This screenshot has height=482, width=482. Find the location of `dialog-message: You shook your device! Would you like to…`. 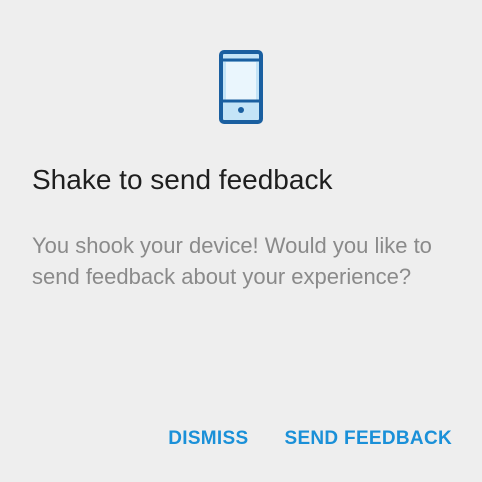

dialog-message: You shook your device! Would you like to… is located at coordinates (232, 261).